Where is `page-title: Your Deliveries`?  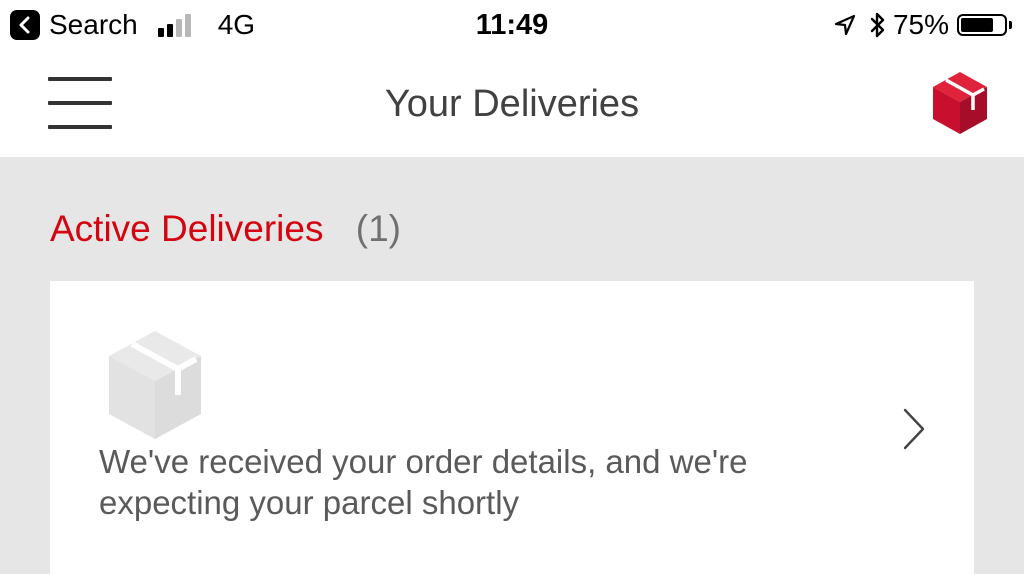 page-title: Your Deliveries is located at coordinates (512, 104).